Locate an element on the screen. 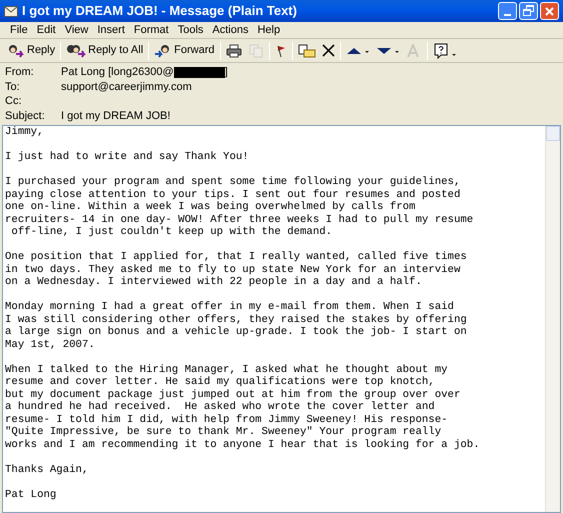 This screenshot has width=563, height=513. field-label: From: is located at coordinates (20, 72).